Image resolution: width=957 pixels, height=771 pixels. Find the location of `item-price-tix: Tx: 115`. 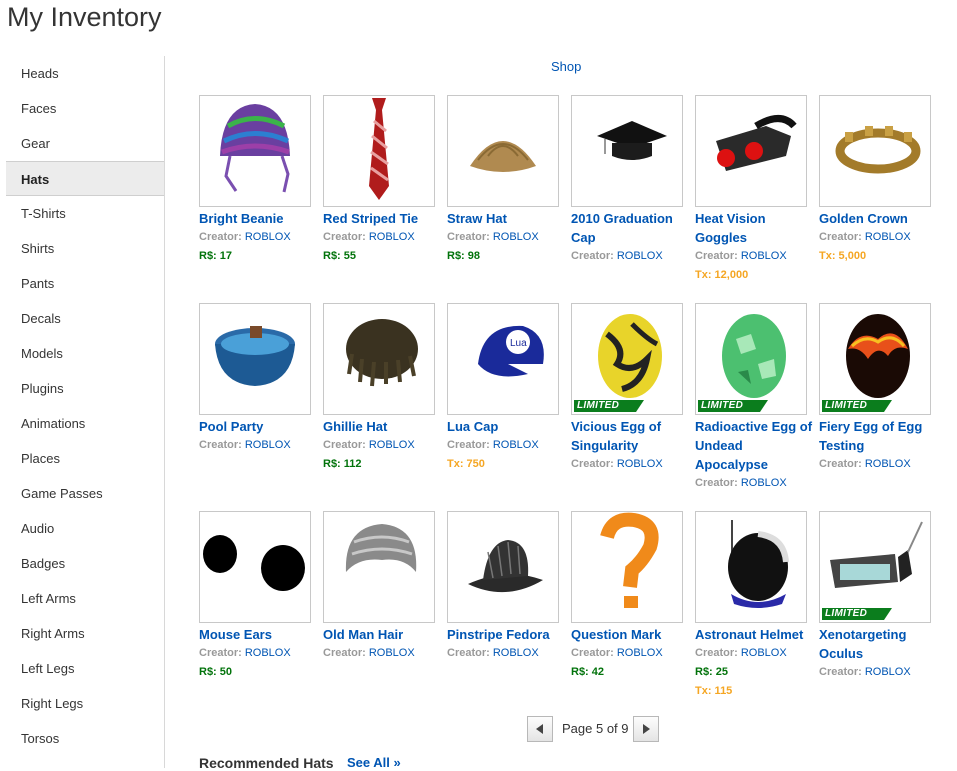

item-price-tix: Tx: 115 is located at coordinates (714, 691).